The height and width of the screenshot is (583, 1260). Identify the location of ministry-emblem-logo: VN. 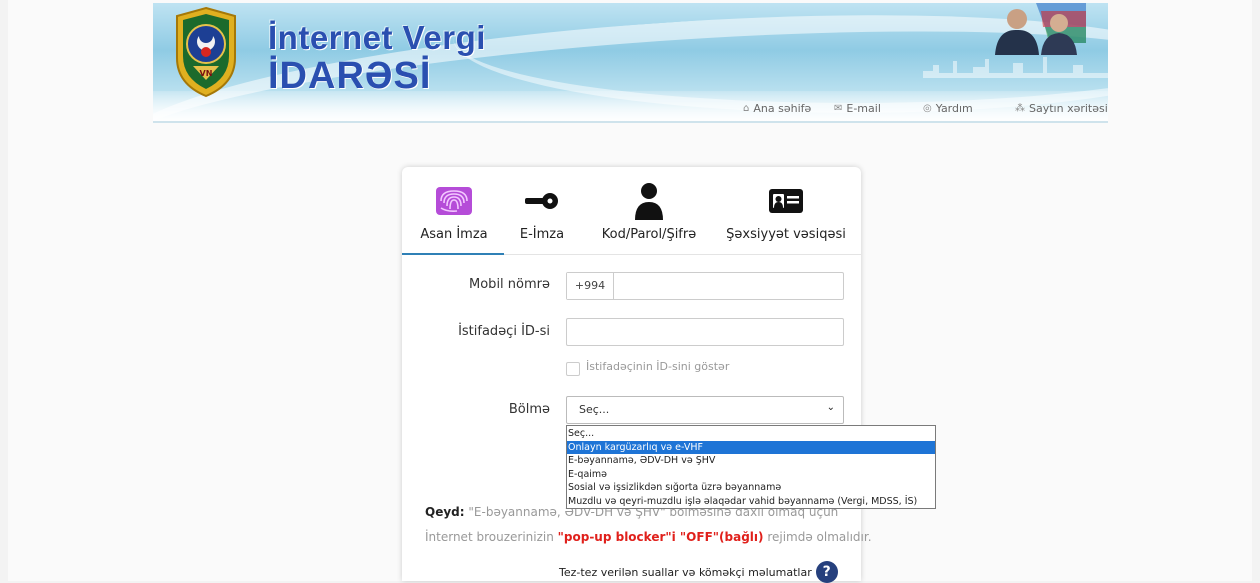
(206, 52).